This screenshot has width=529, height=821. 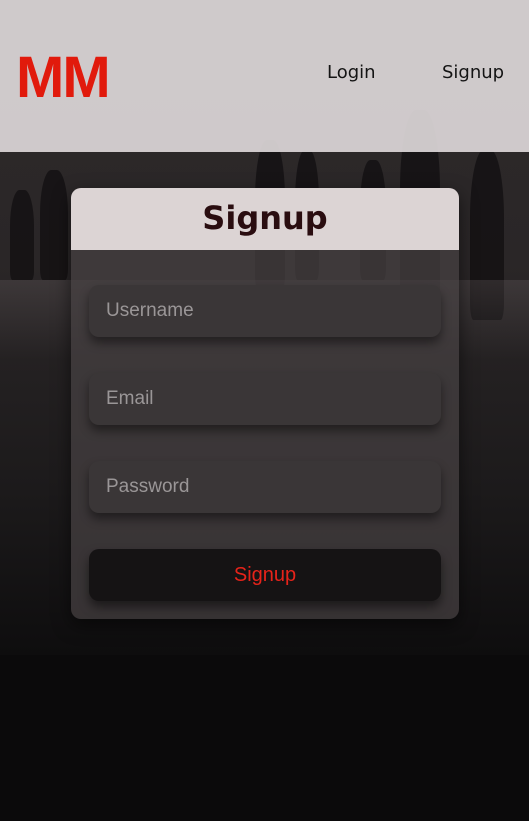 I want to click on signup-submit-button: Signup, so click(x=265, y=575).